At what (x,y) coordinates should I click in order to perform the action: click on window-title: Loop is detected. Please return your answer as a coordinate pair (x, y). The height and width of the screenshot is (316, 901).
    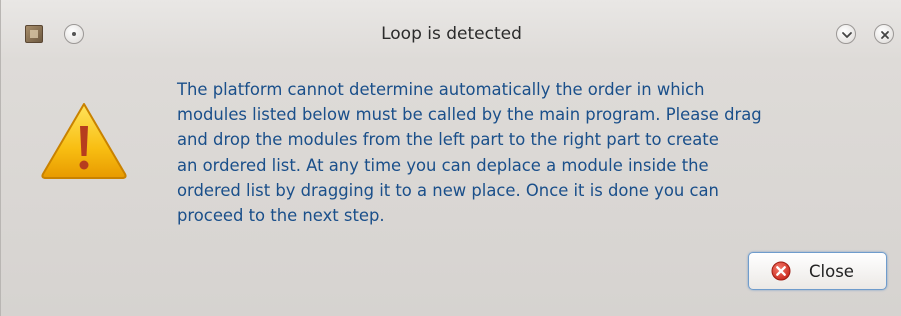
    Looking at the image, I should click on (451, 34).